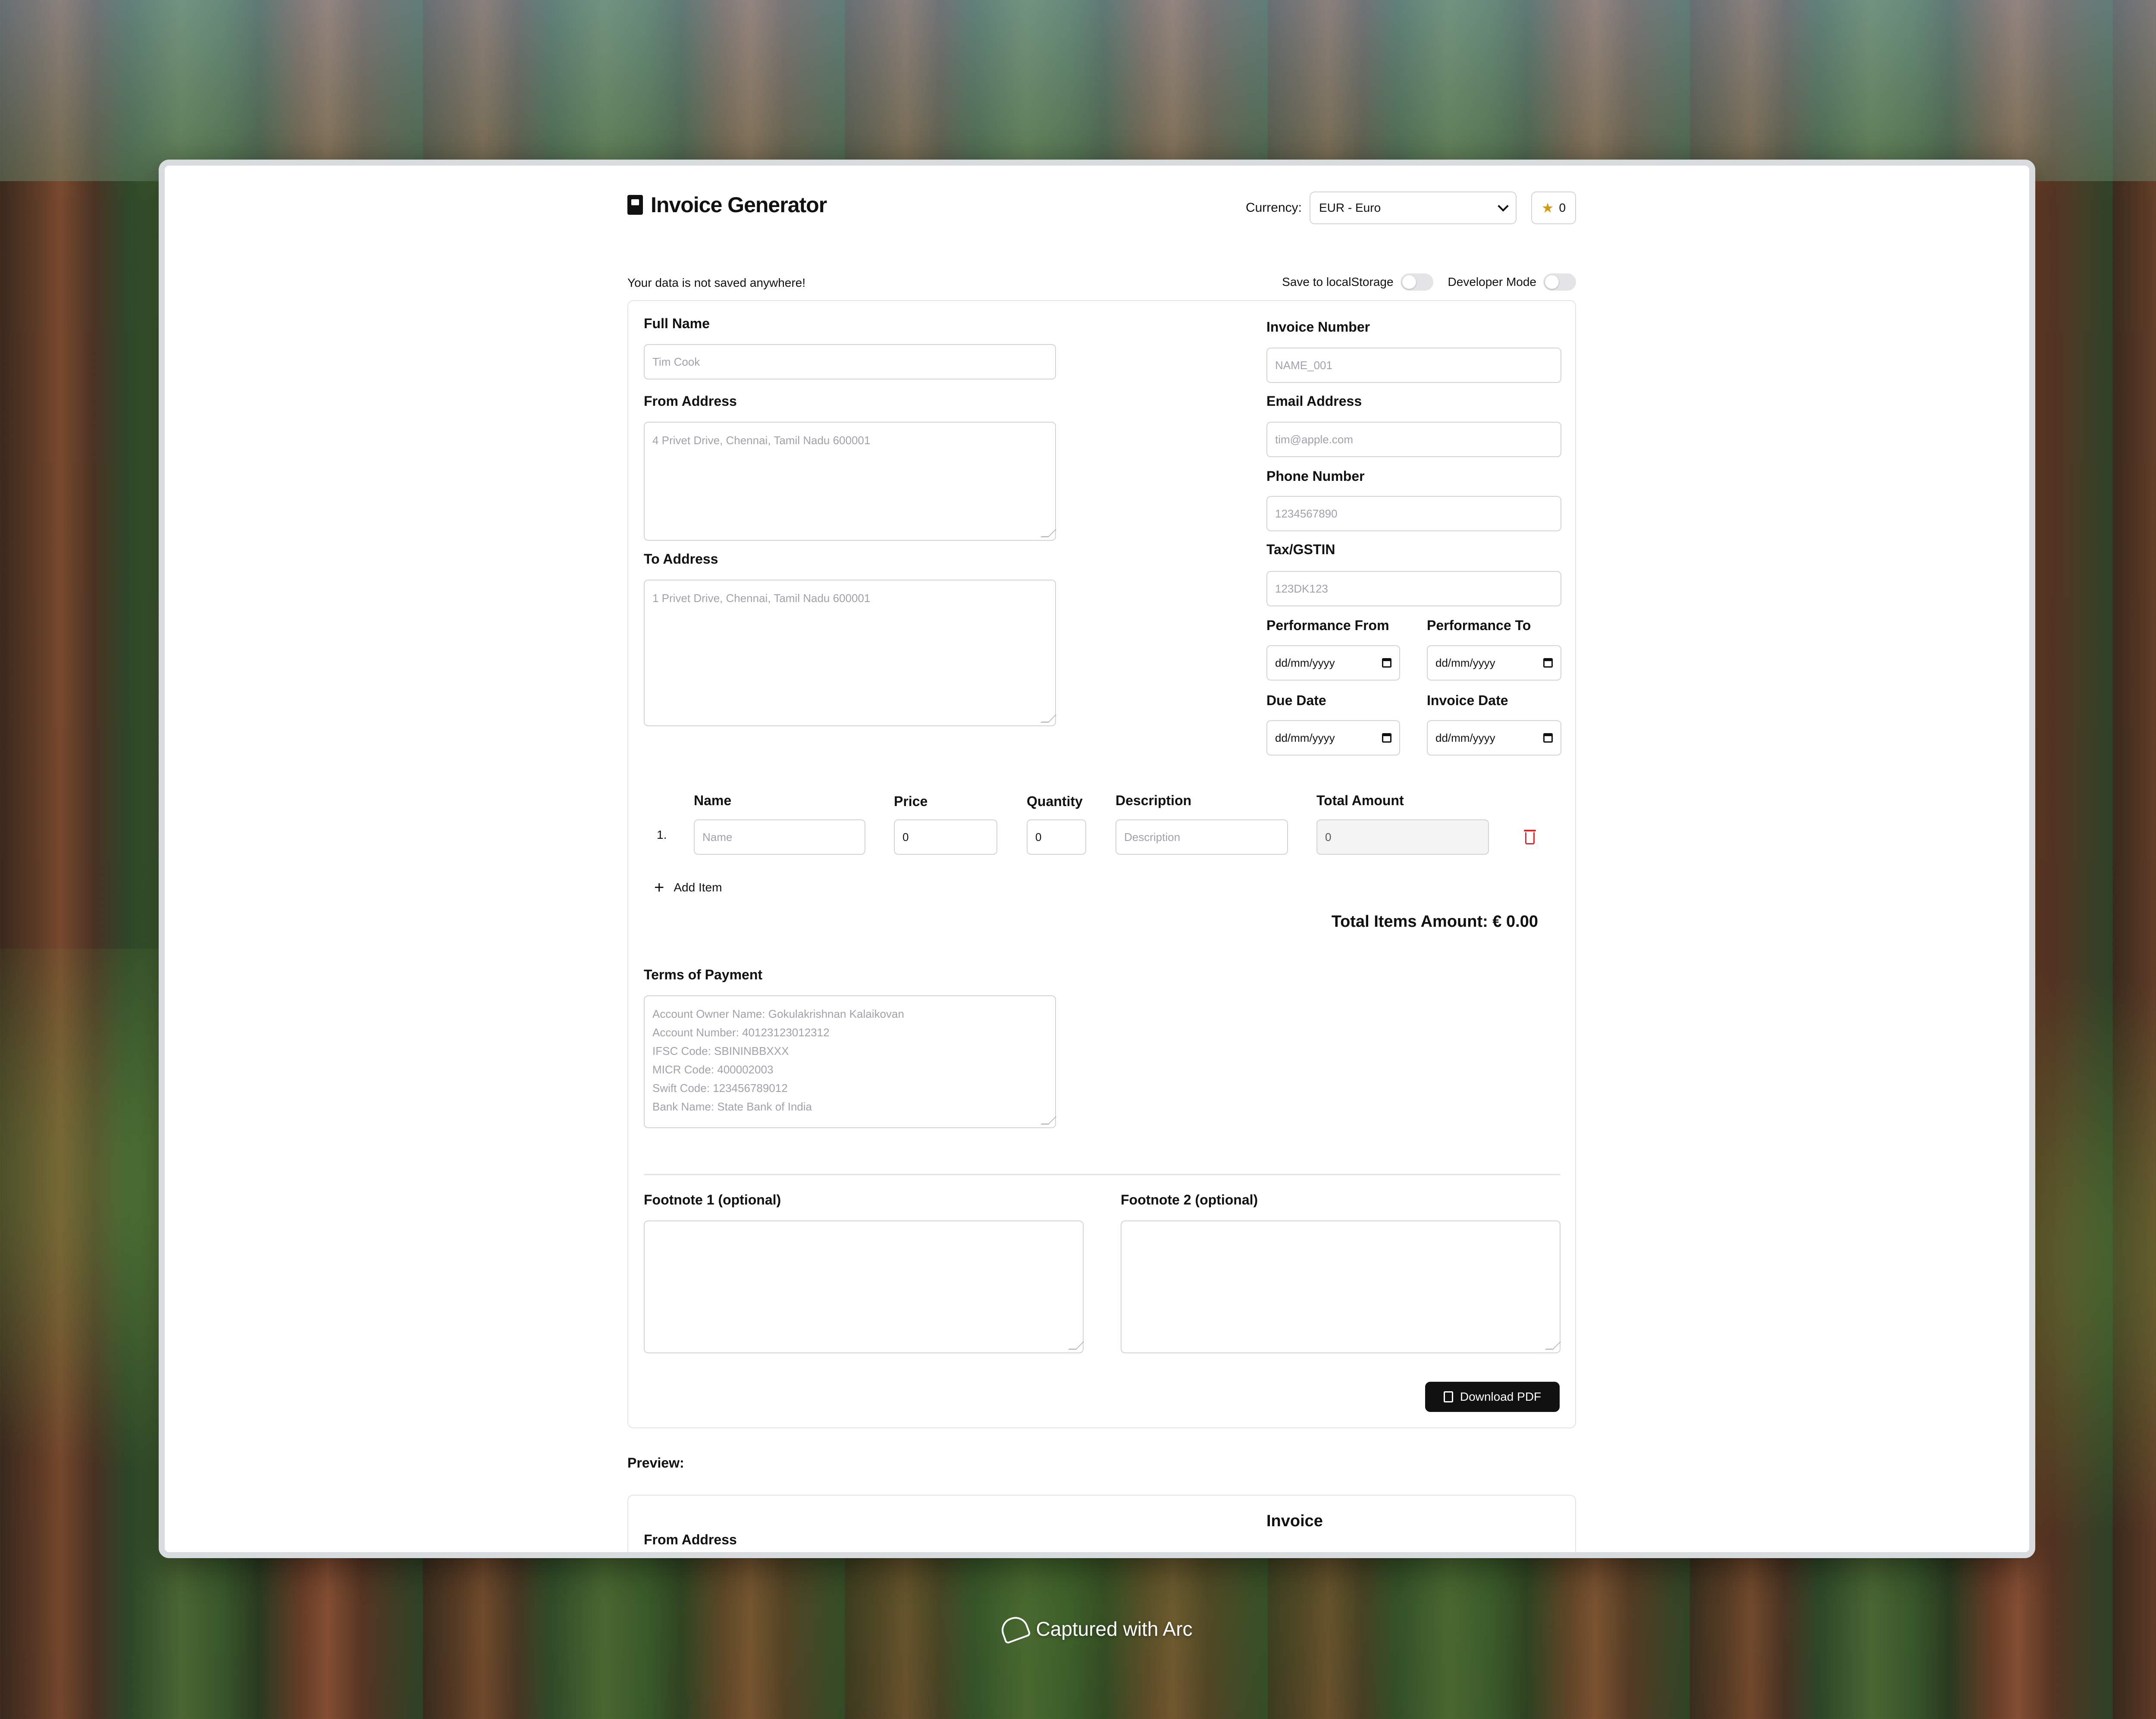  I want to click on star-count: 0, so click(1562, 207).